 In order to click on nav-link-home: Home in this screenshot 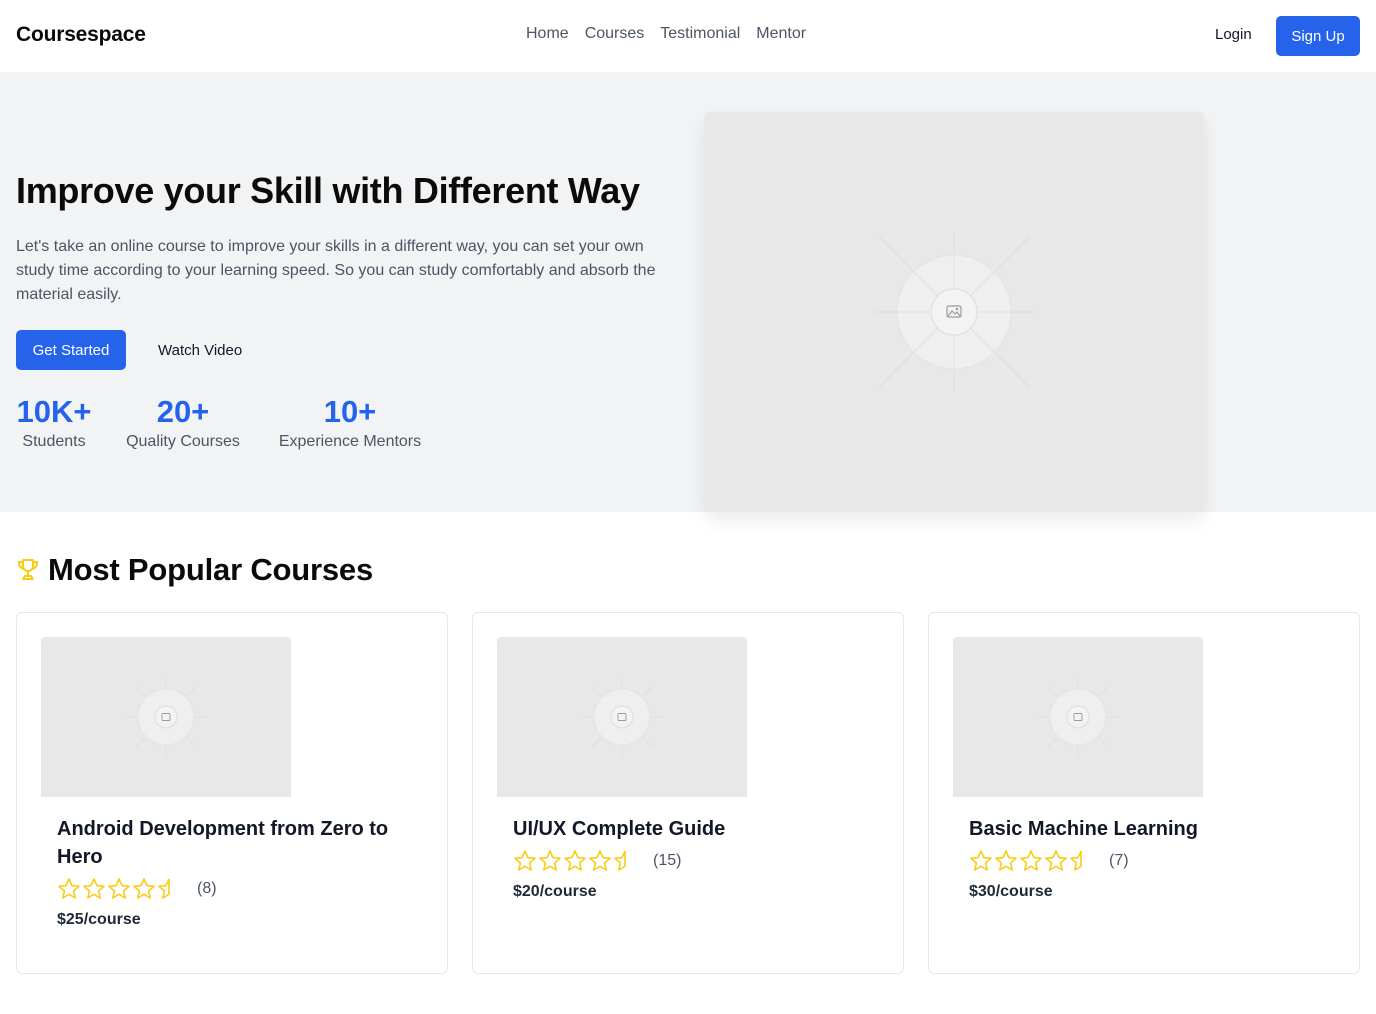, I will do `click(547, 34)`.